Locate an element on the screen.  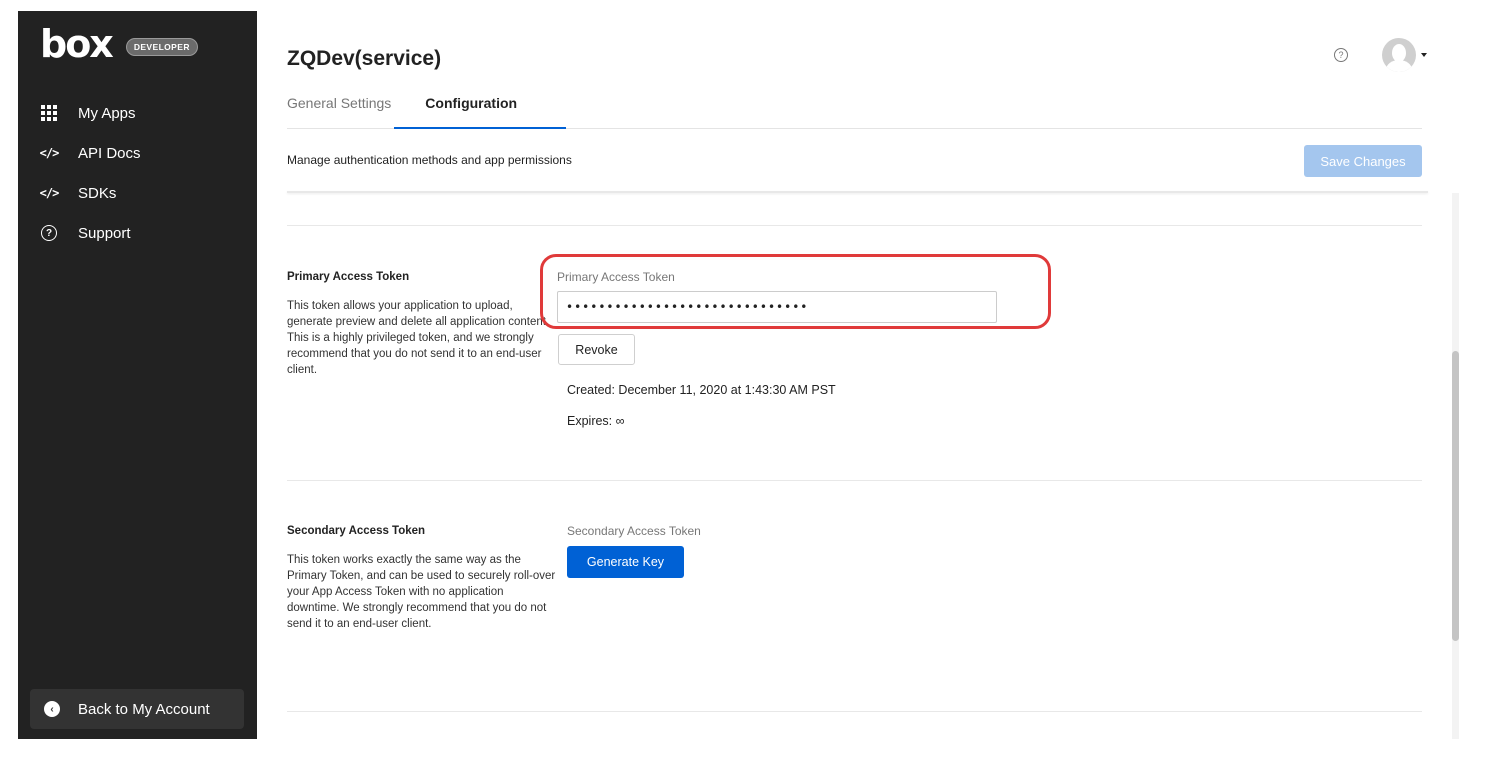
header-divider is located at coordinates (857, 192).